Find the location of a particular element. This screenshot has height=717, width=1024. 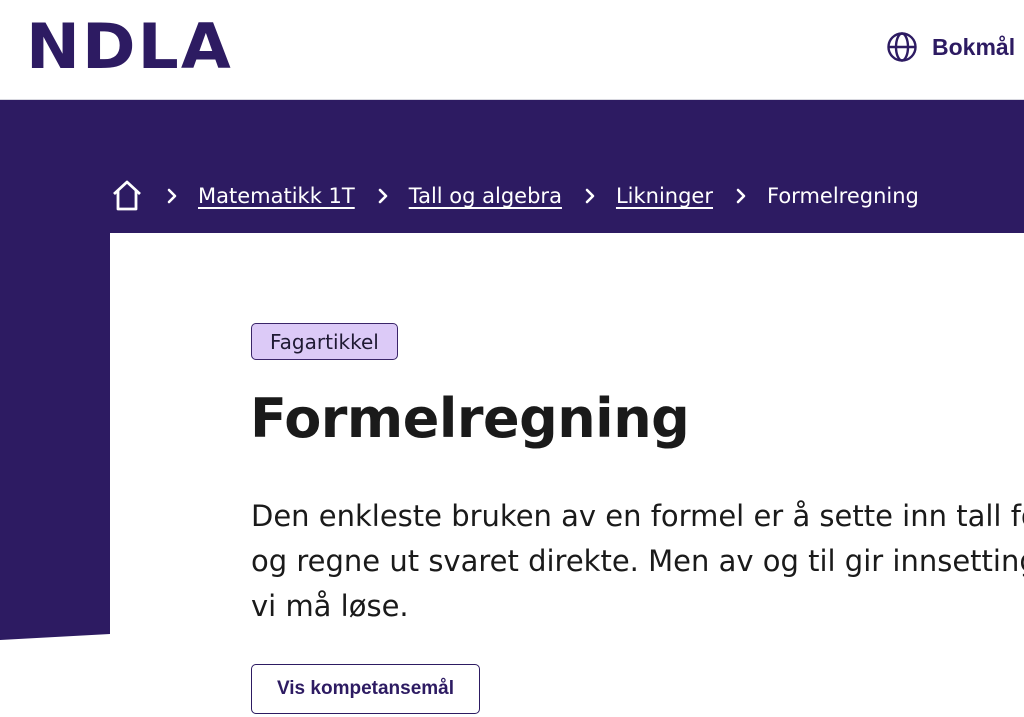

show-competence-goals-button: Vis kompetansemål is located at coordinates (365, 689).